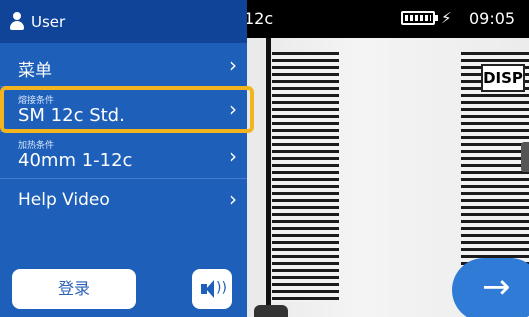 The height and width of the screenshot is (317, 529). I want to click on speaker-cone, so click(210, 289).